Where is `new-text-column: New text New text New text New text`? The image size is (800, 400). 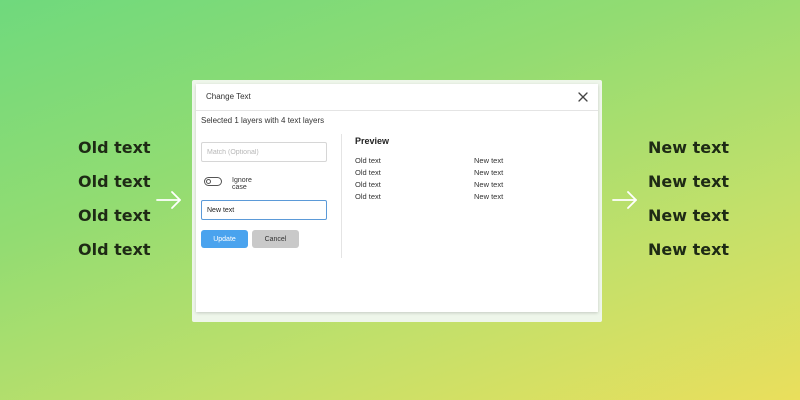 new-text-column: New text New text New text New text is located at coordinates (688, 199).